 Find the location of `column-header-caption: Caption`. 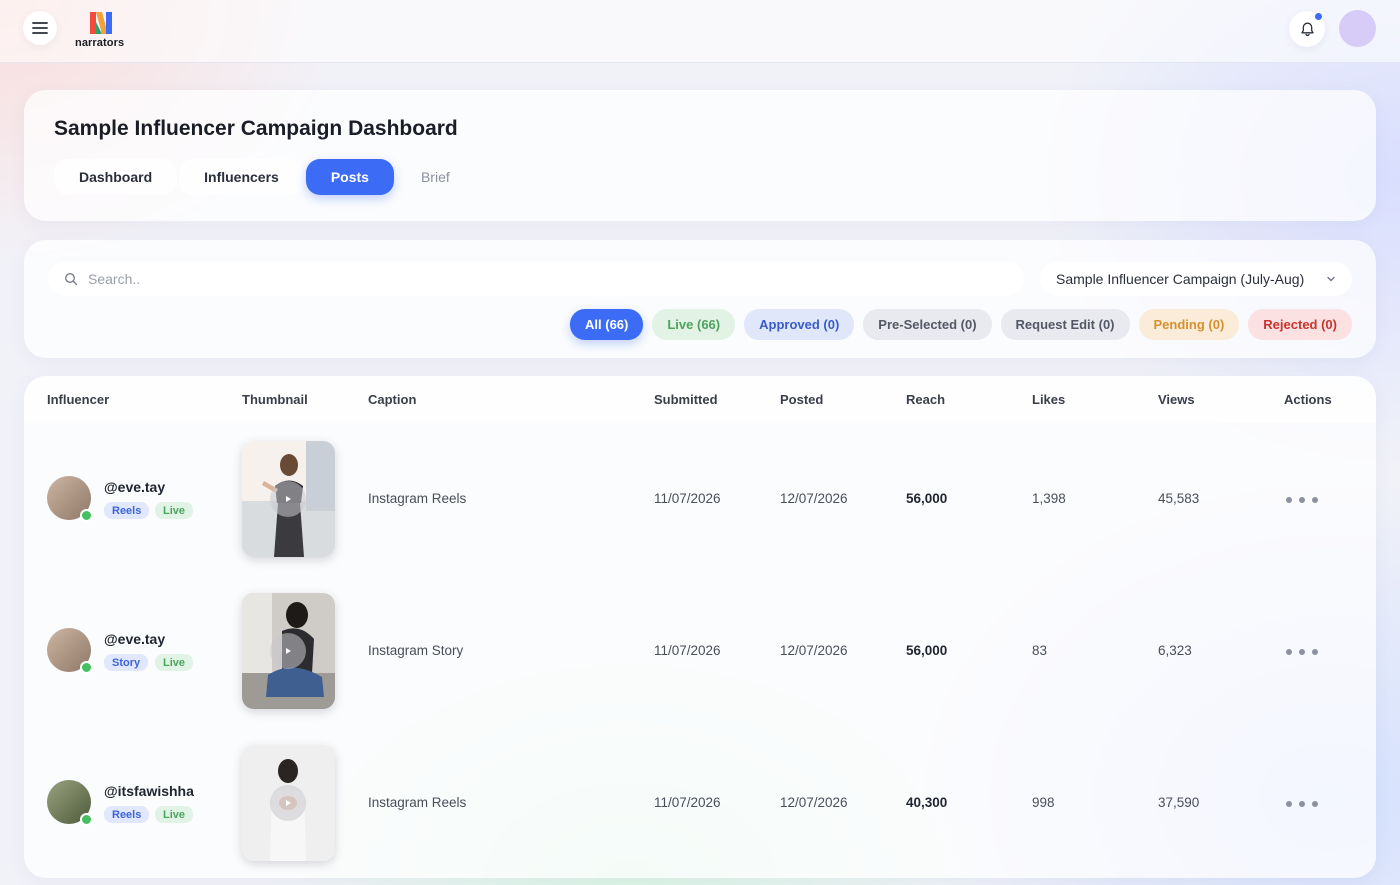

column-header-caption: Caption is located at coordinates (392, 399).